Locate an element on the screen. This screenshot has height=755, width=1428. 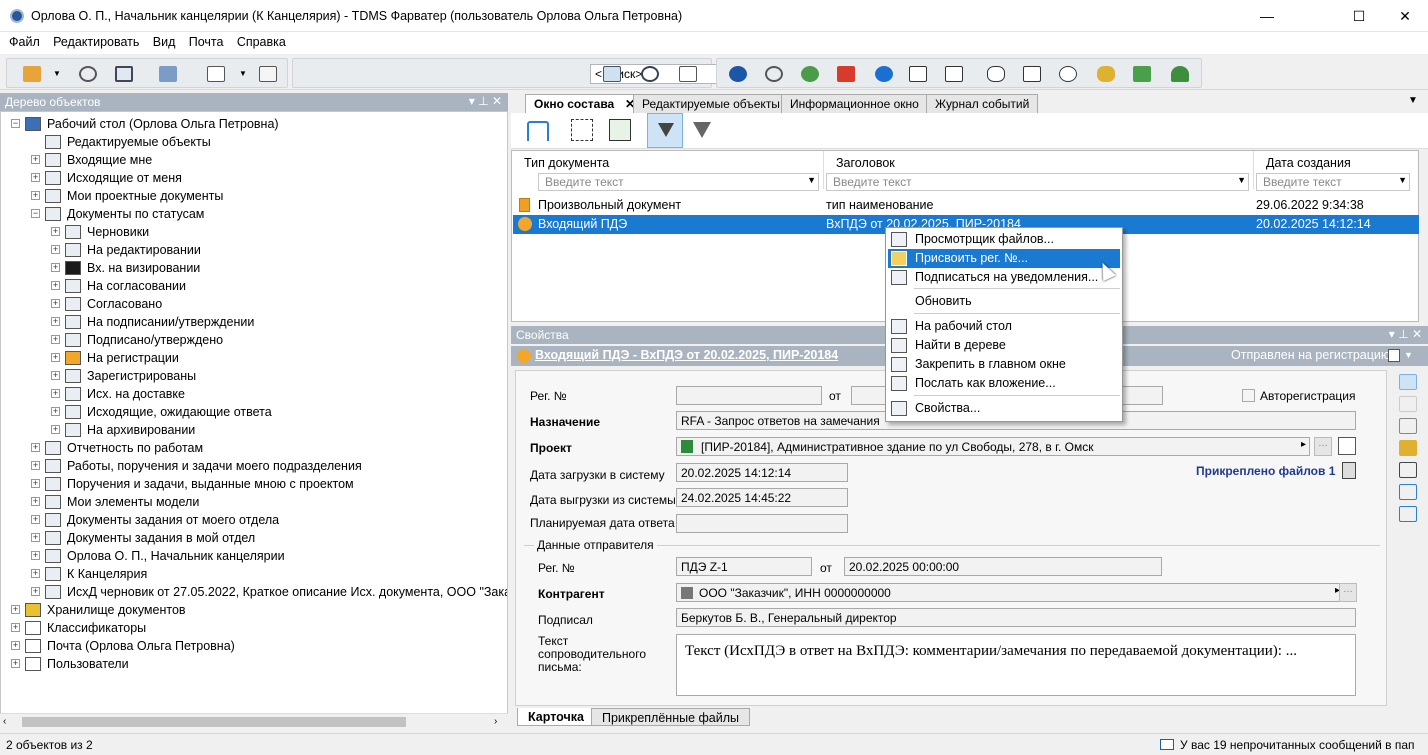
key-icon is located at coordinates (1408, 448).